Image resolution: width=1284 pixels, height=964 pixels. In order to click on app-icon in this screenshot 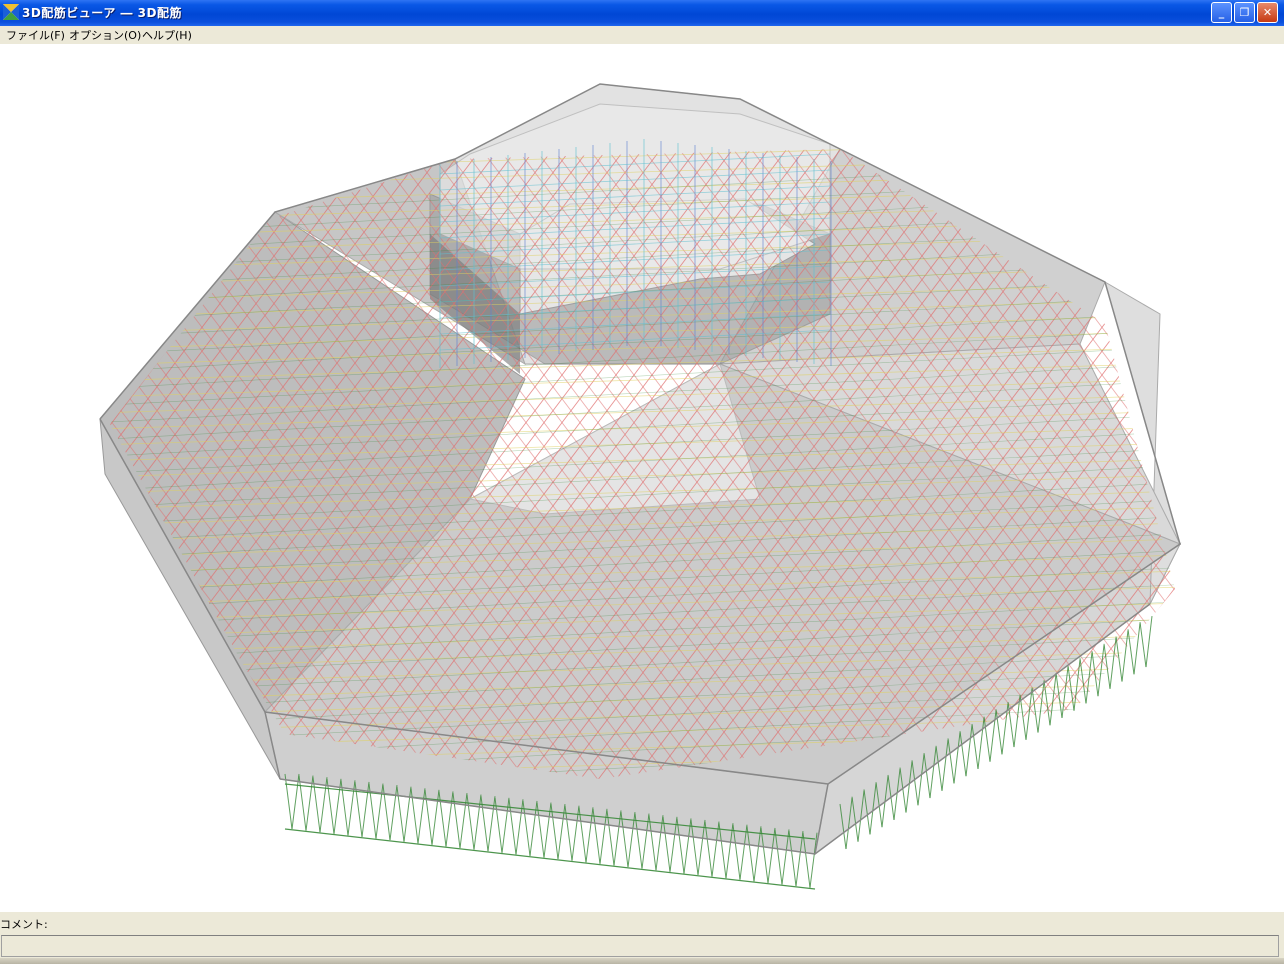, I will do `click(11, 12)`.